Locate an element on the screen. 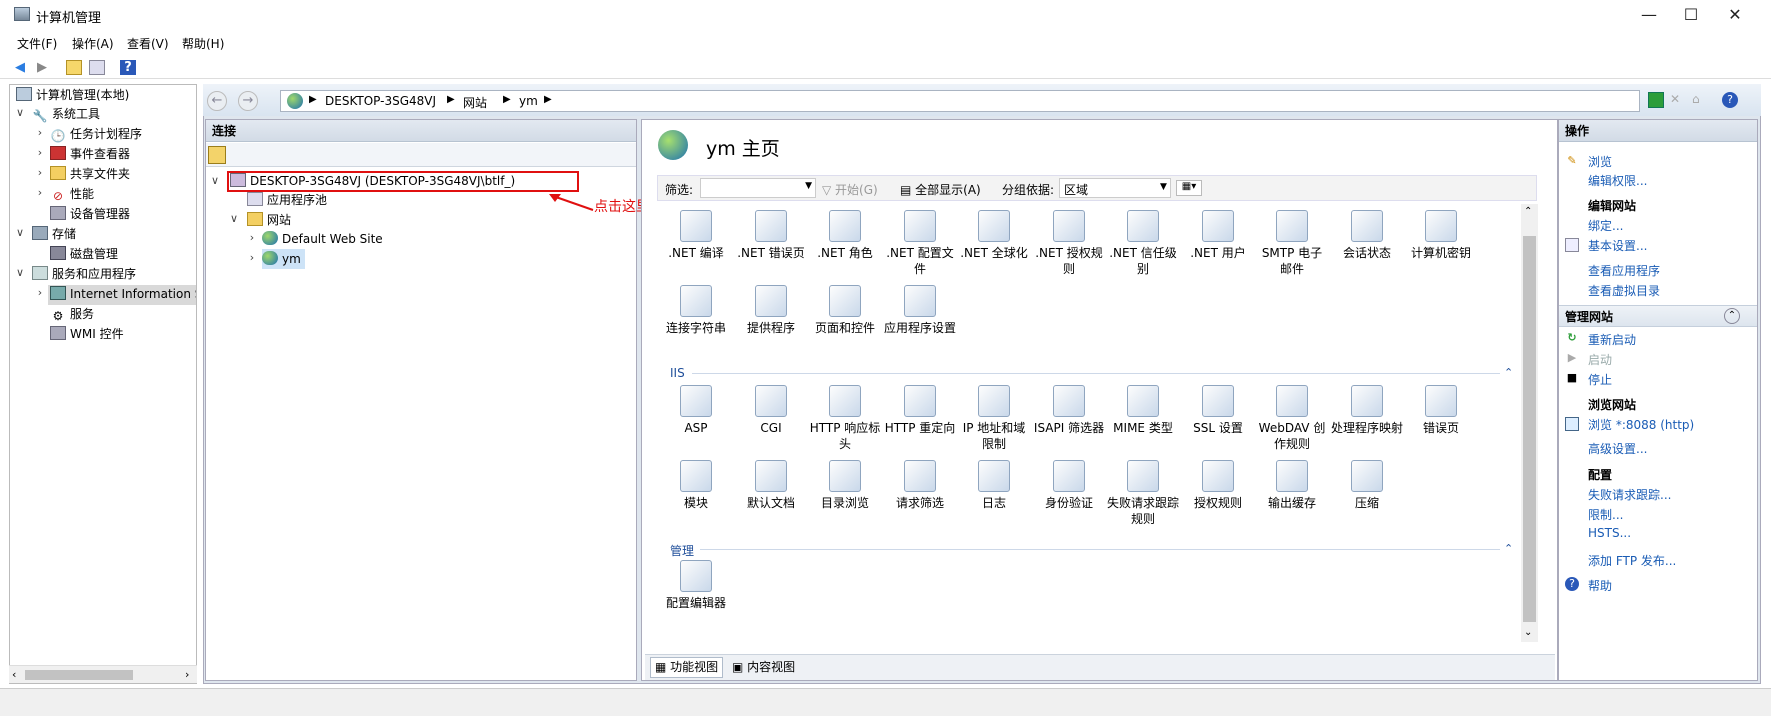  menu-view: 查看(V) is located at coordinates (148, 43).